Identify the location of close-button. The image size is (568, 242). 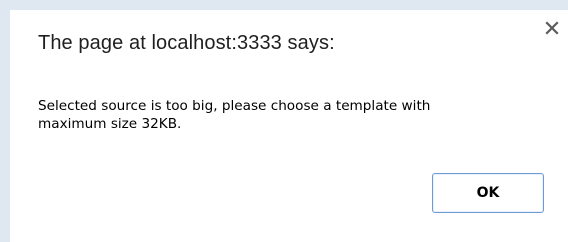
(552, 28).